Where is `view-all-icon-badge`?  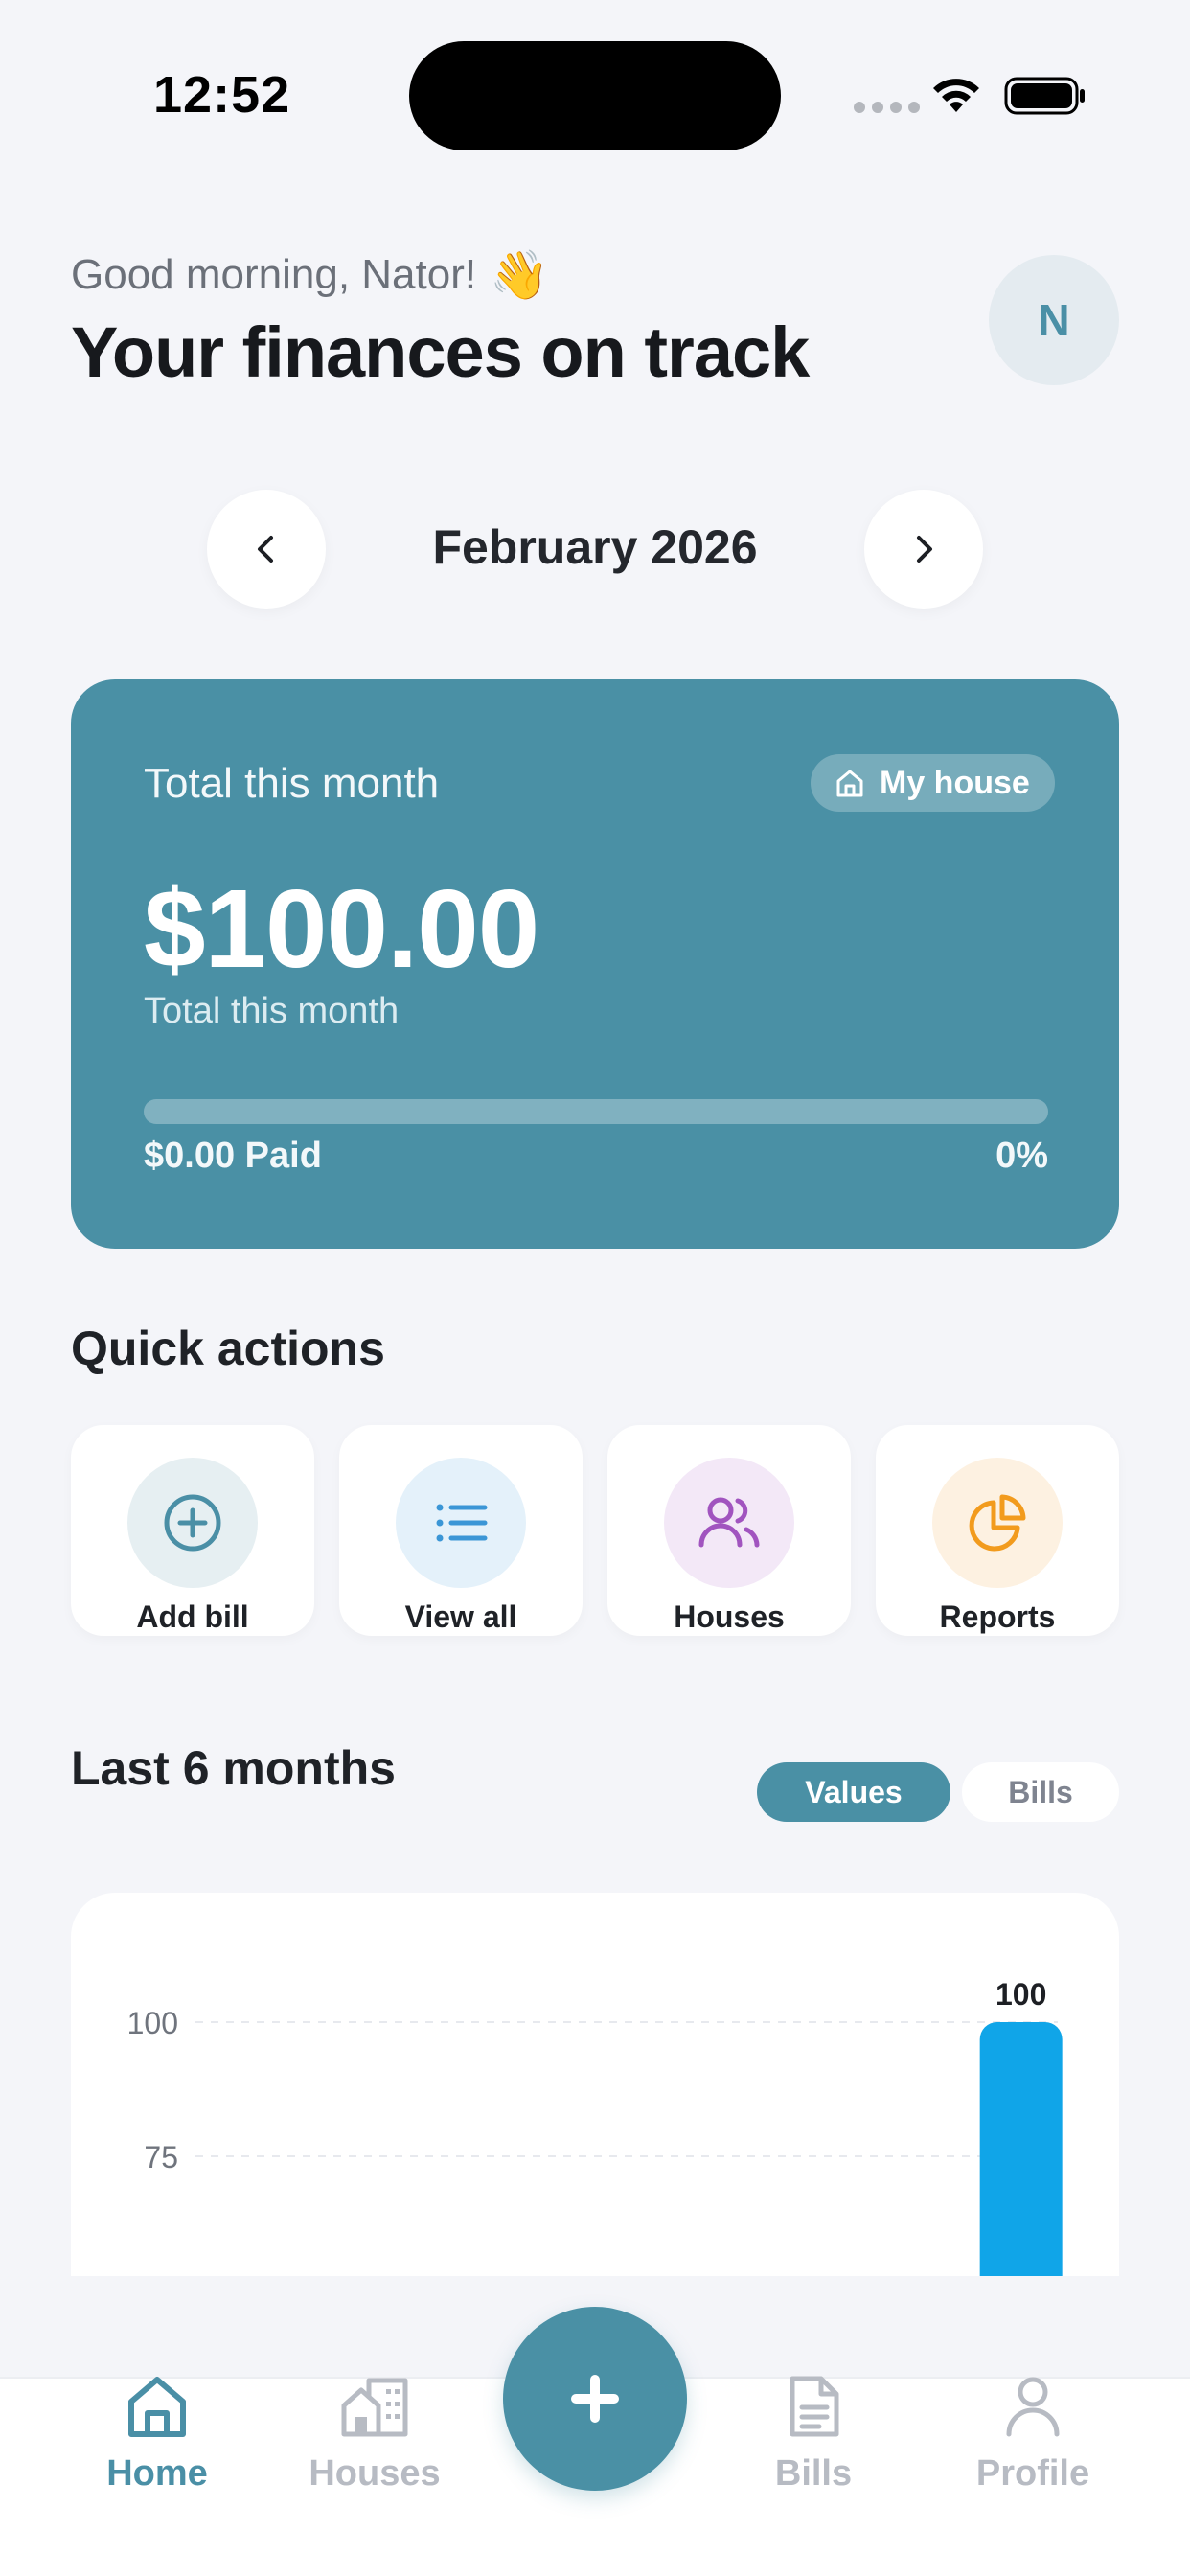 view-all-icon-badge is located at coordinates (461, 1523).